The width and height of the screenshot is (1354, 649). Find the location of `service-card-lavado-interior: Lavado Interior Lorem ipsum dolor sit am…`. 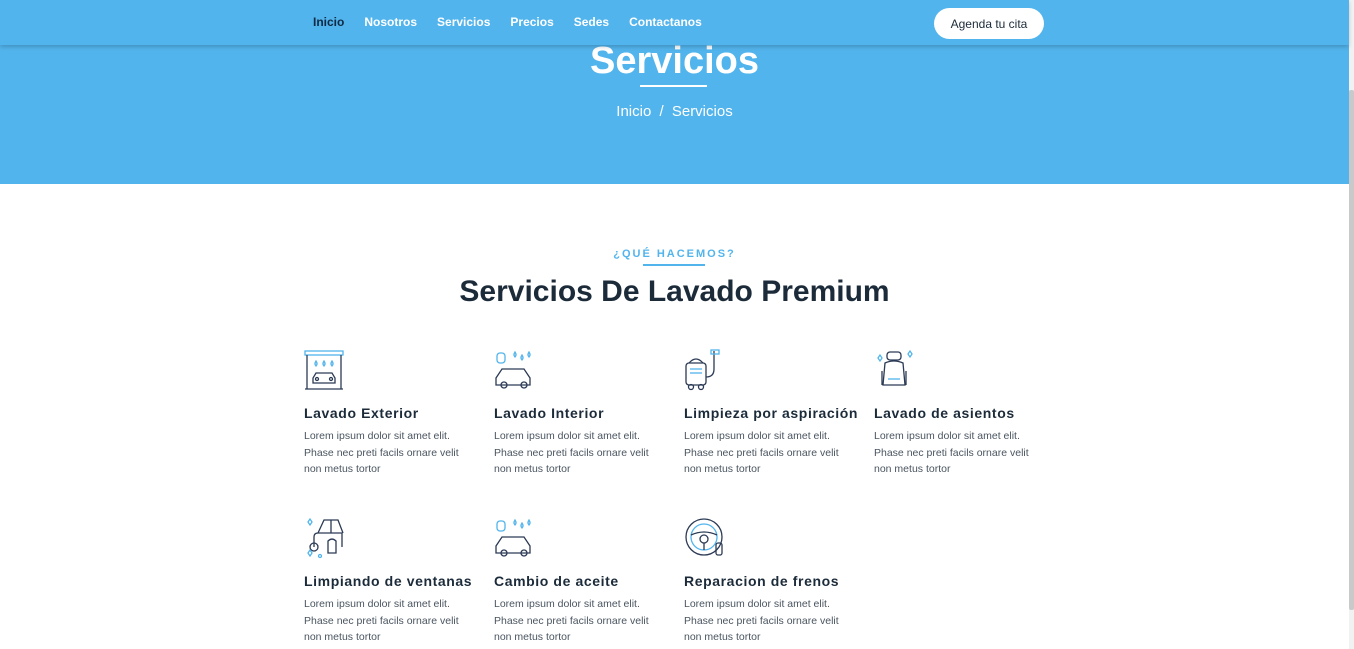

service-card-lavado-interior: Lavado Interior Lorem ipsum dolor sit am… is located at coordinates (584, 413).